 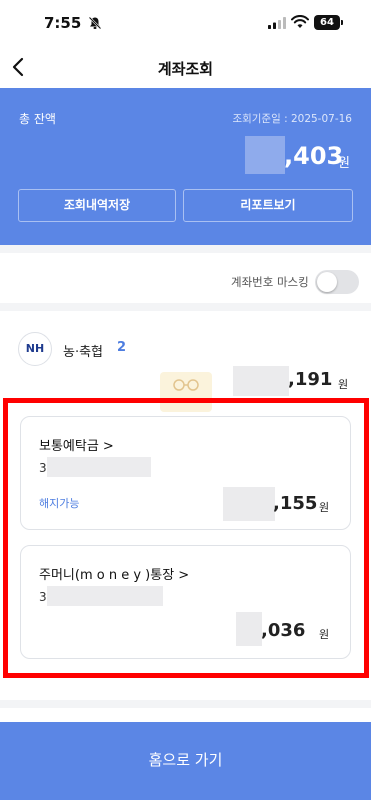 I want to click on account-balance: ,036, so click(x=283, y=630).